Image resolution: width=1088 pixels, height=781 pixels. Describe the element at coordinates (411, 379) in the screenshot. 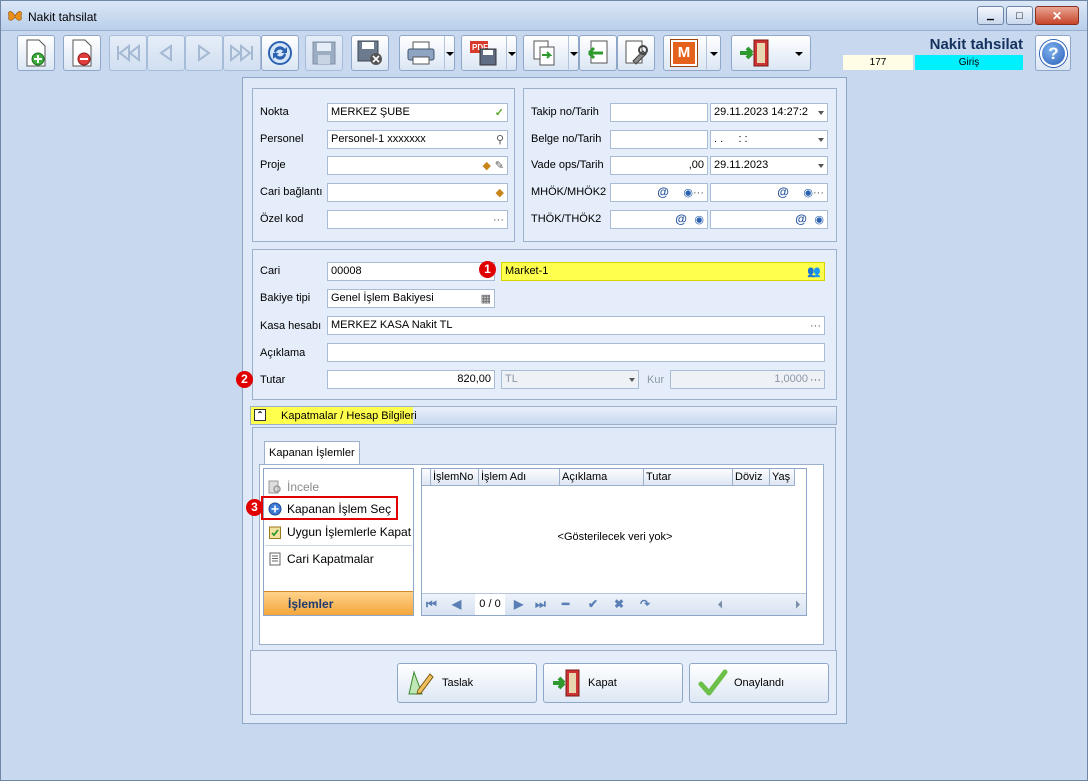

I see `tutar-field: 820,00` at that location.